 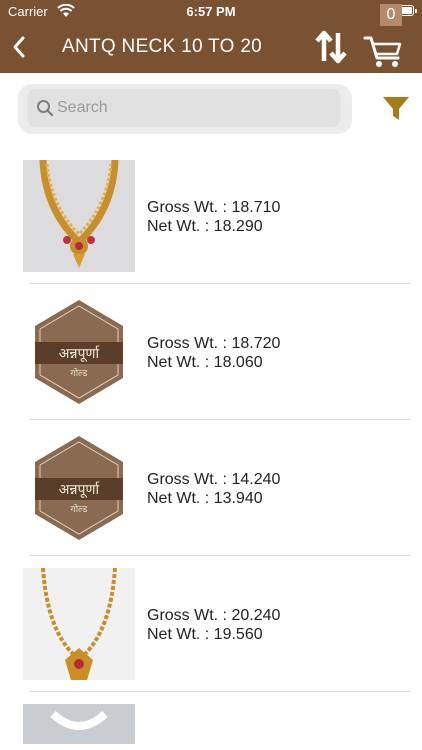 What do you see at coordinates (213, 217) in the screenshot?
I see `item-weights: Gross Wt. : 18.710 Net Wt. : 18.290` at bounding box center [213, 217].